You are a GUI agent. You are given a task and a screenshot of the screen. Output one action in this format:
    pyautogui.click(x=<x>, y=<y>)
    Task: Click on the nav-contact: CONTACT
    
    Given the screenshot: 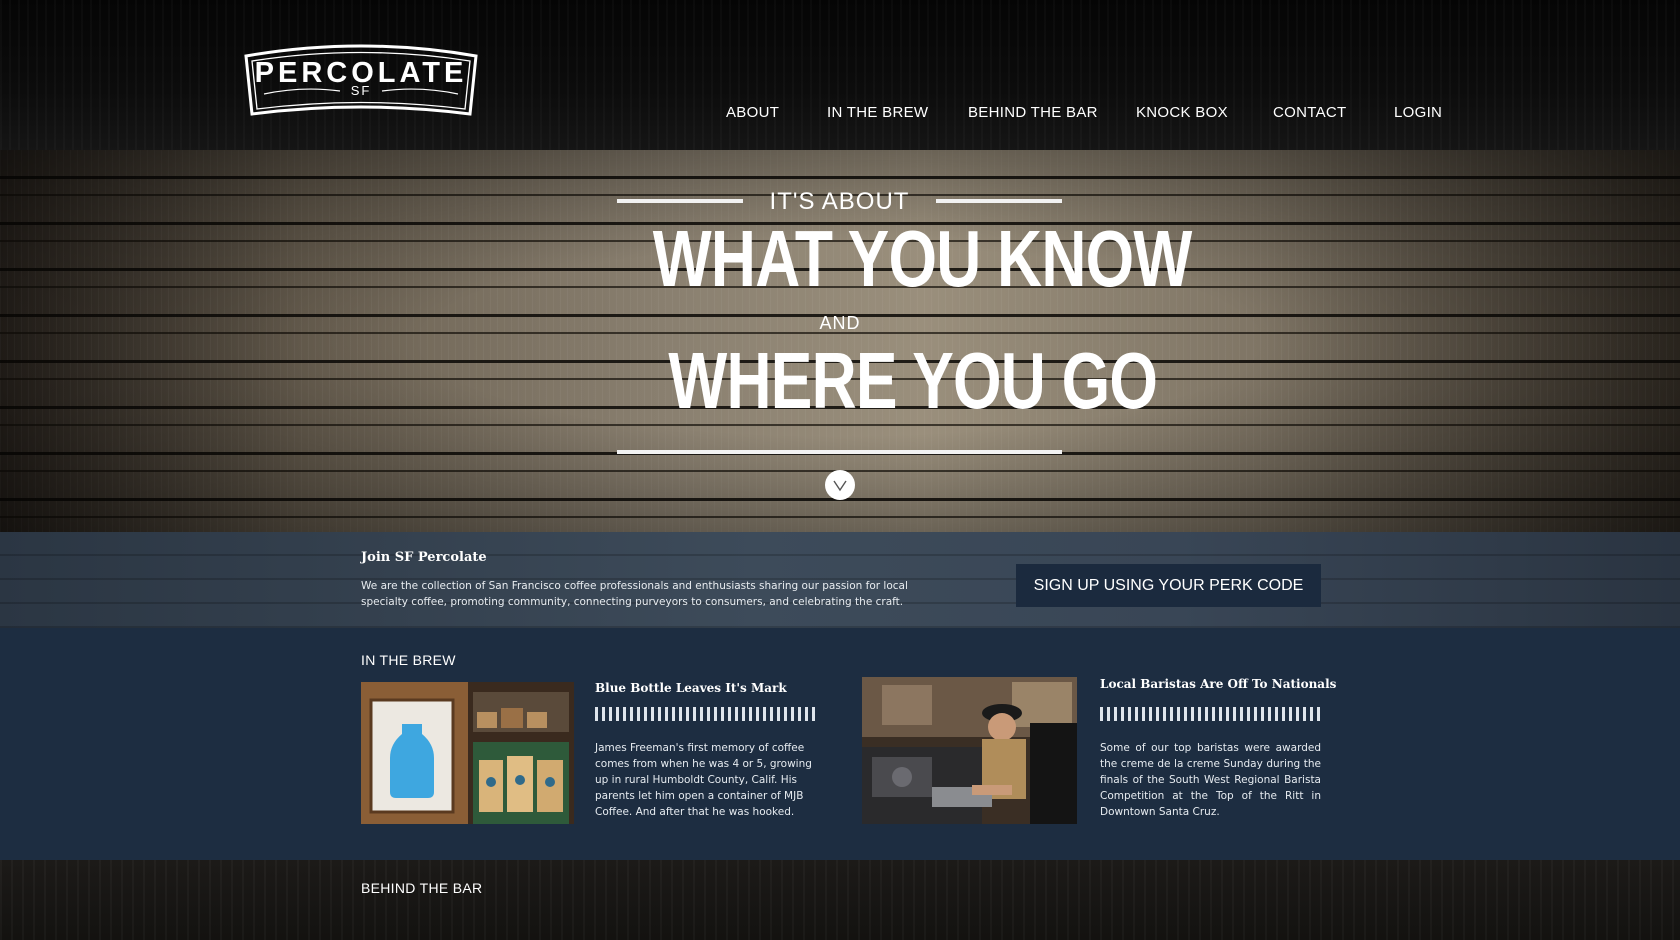 What is the action you would take?
    pyautogui.click(x=1309, y=112)
    